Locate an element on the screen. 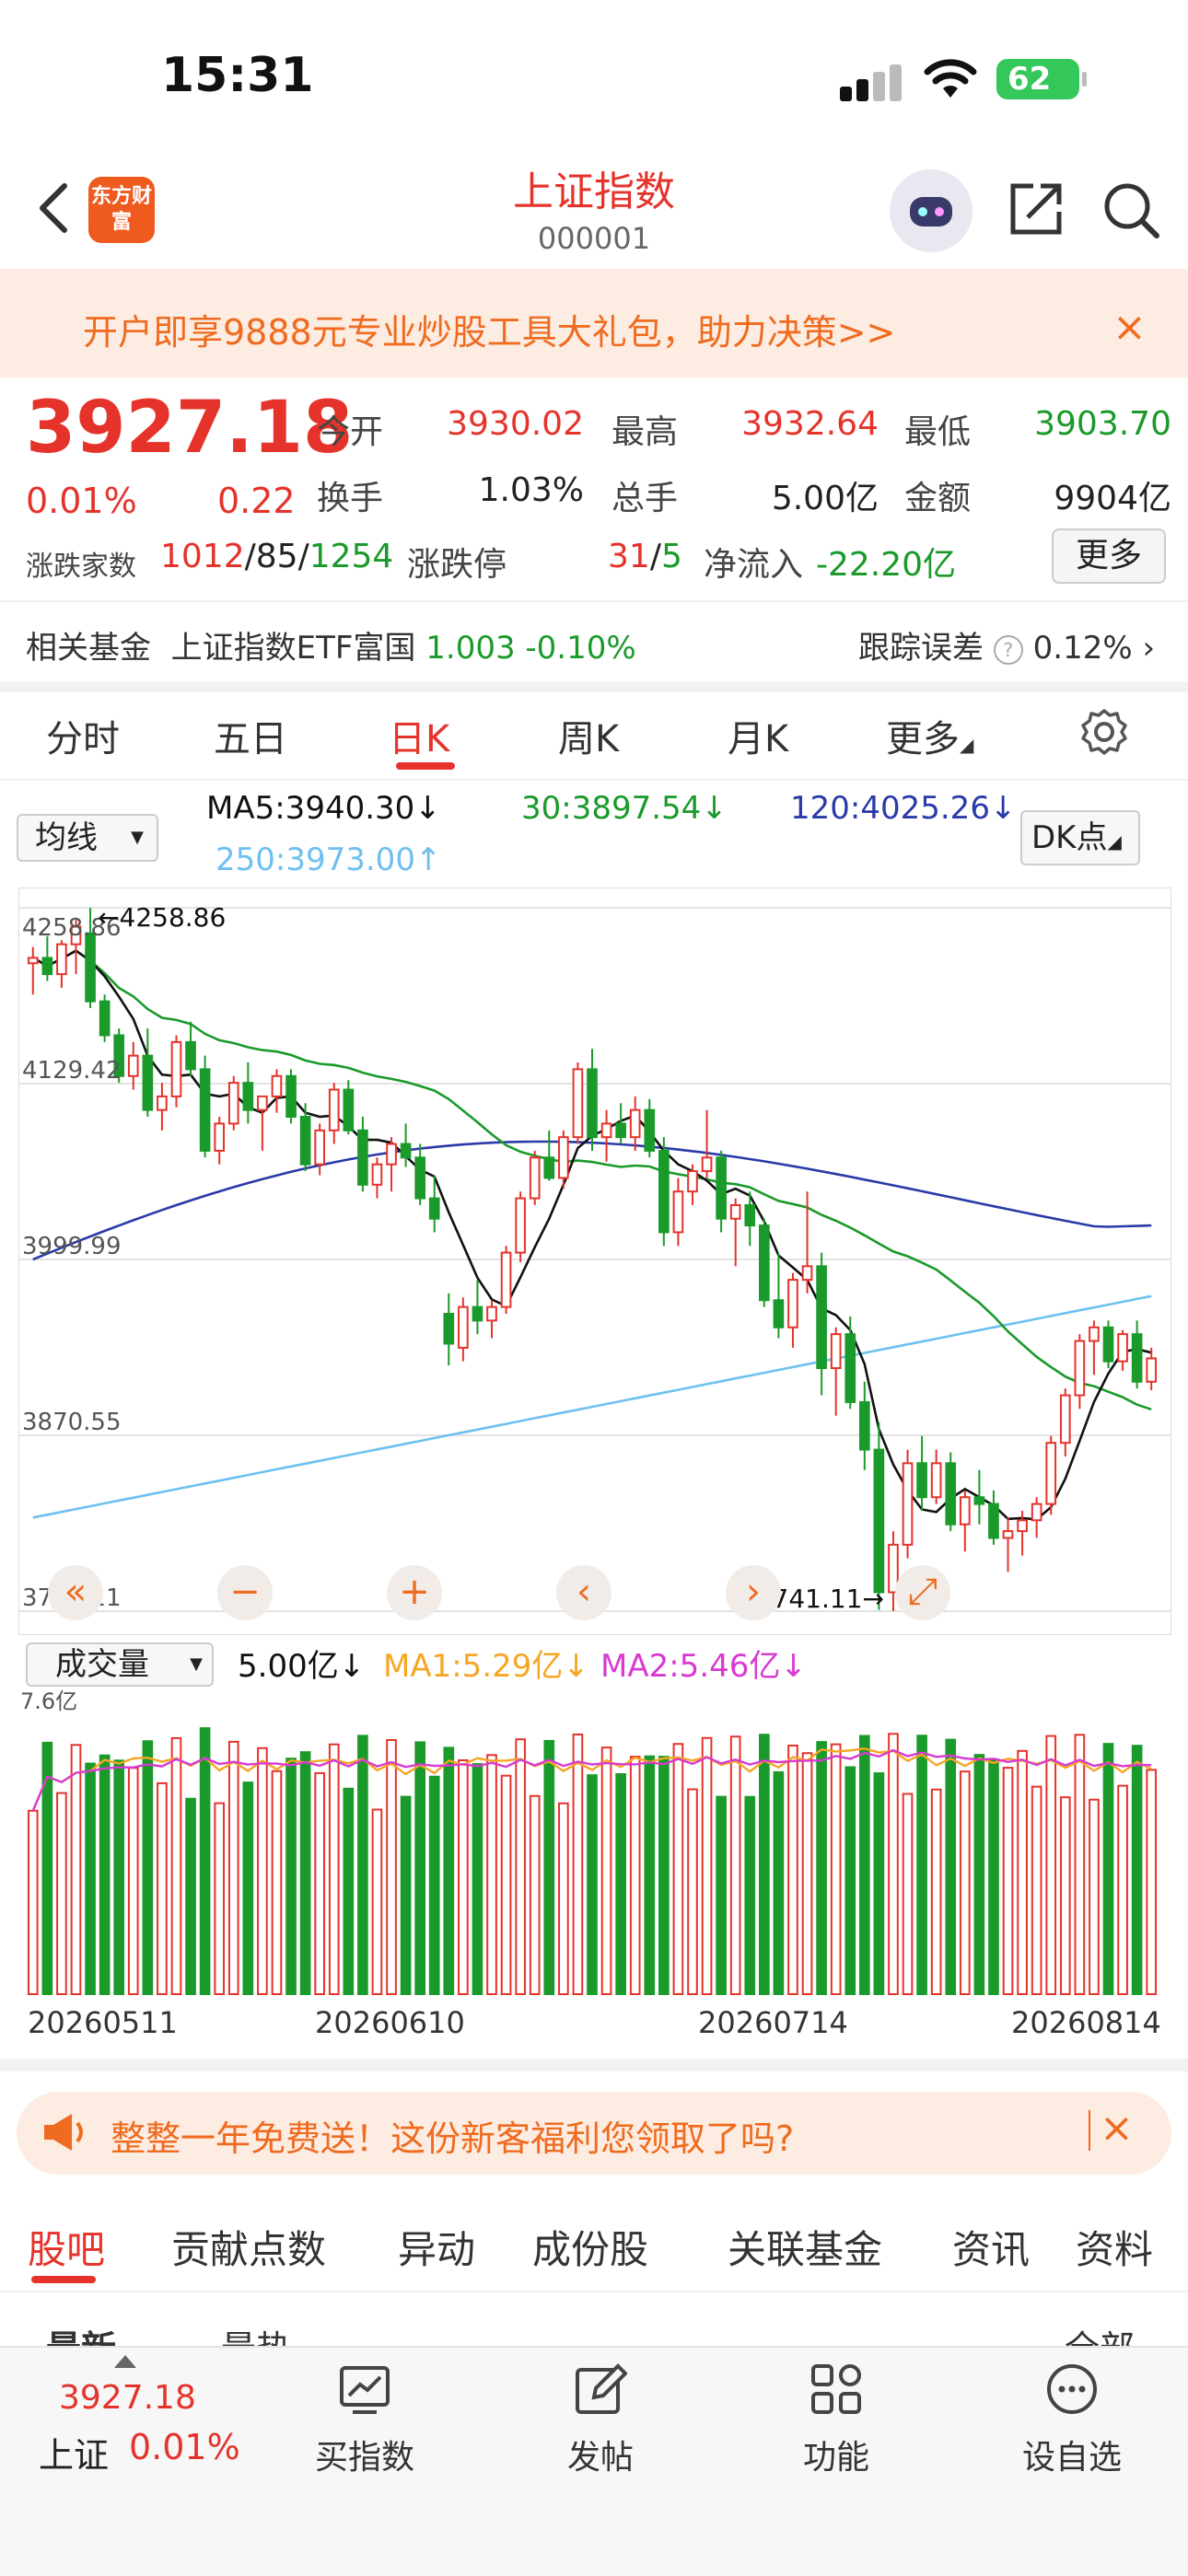 Image resolution: width=1188 pixels, height=2576 pixels. dropdown-triangle-icon: ◢ is located at coordinates (967, 745).